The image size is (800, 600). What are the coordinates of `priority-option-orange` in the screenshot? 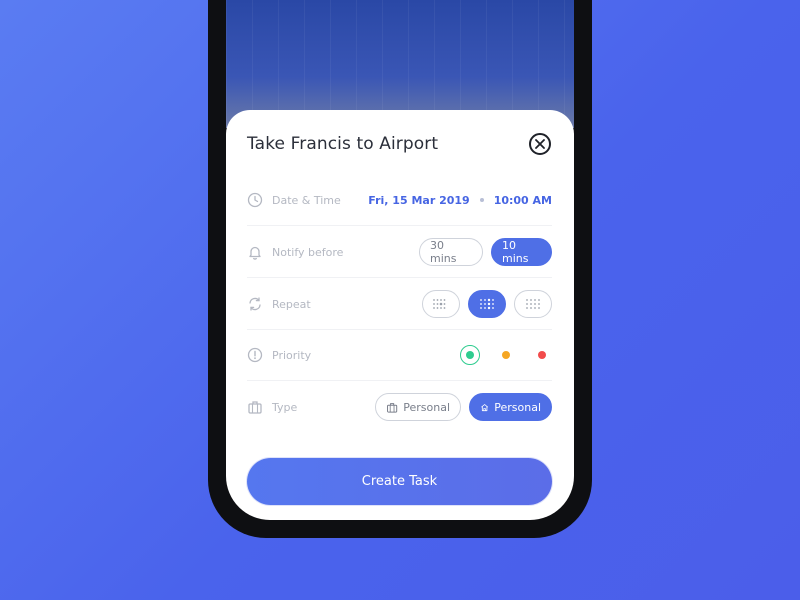 It's located at (506, 355).